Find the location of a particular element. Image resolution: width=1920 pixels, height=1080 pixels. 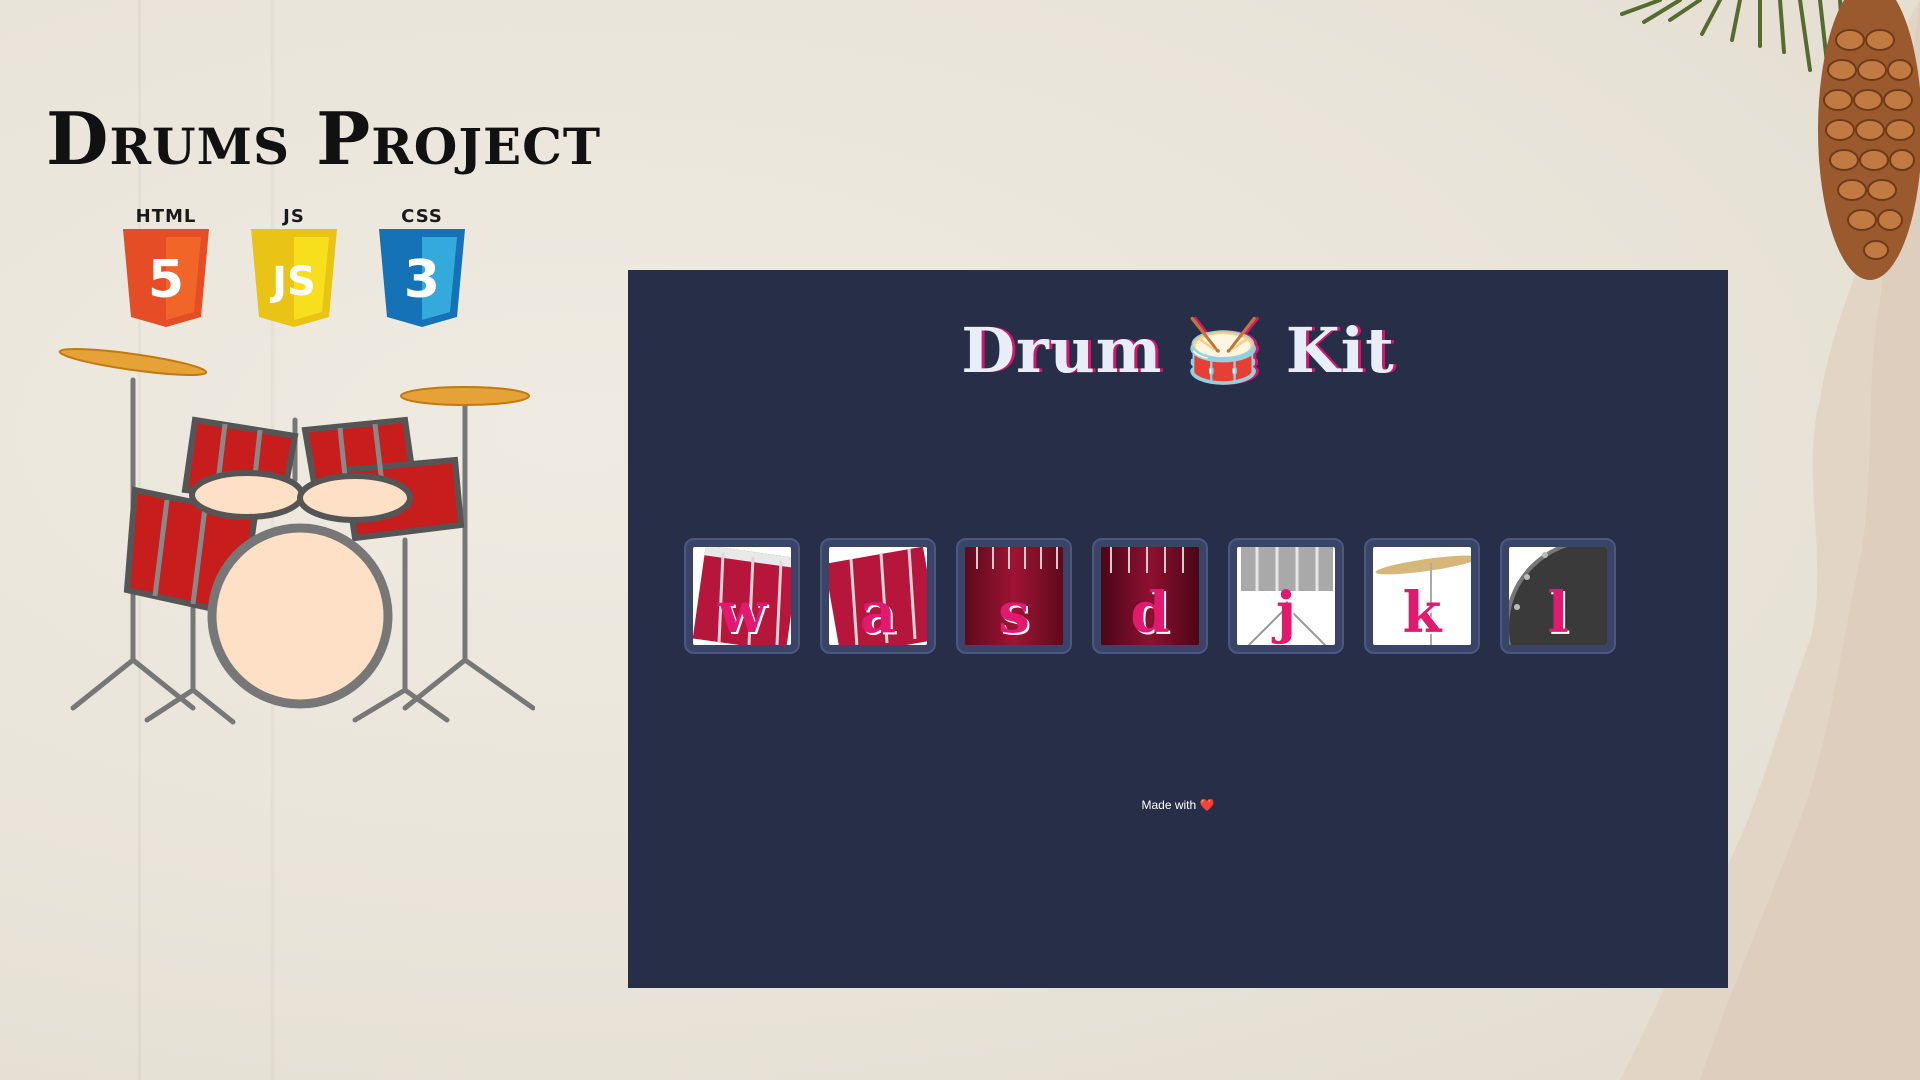

heart-icon: ❤️ is located at coordinates (1207, 805).